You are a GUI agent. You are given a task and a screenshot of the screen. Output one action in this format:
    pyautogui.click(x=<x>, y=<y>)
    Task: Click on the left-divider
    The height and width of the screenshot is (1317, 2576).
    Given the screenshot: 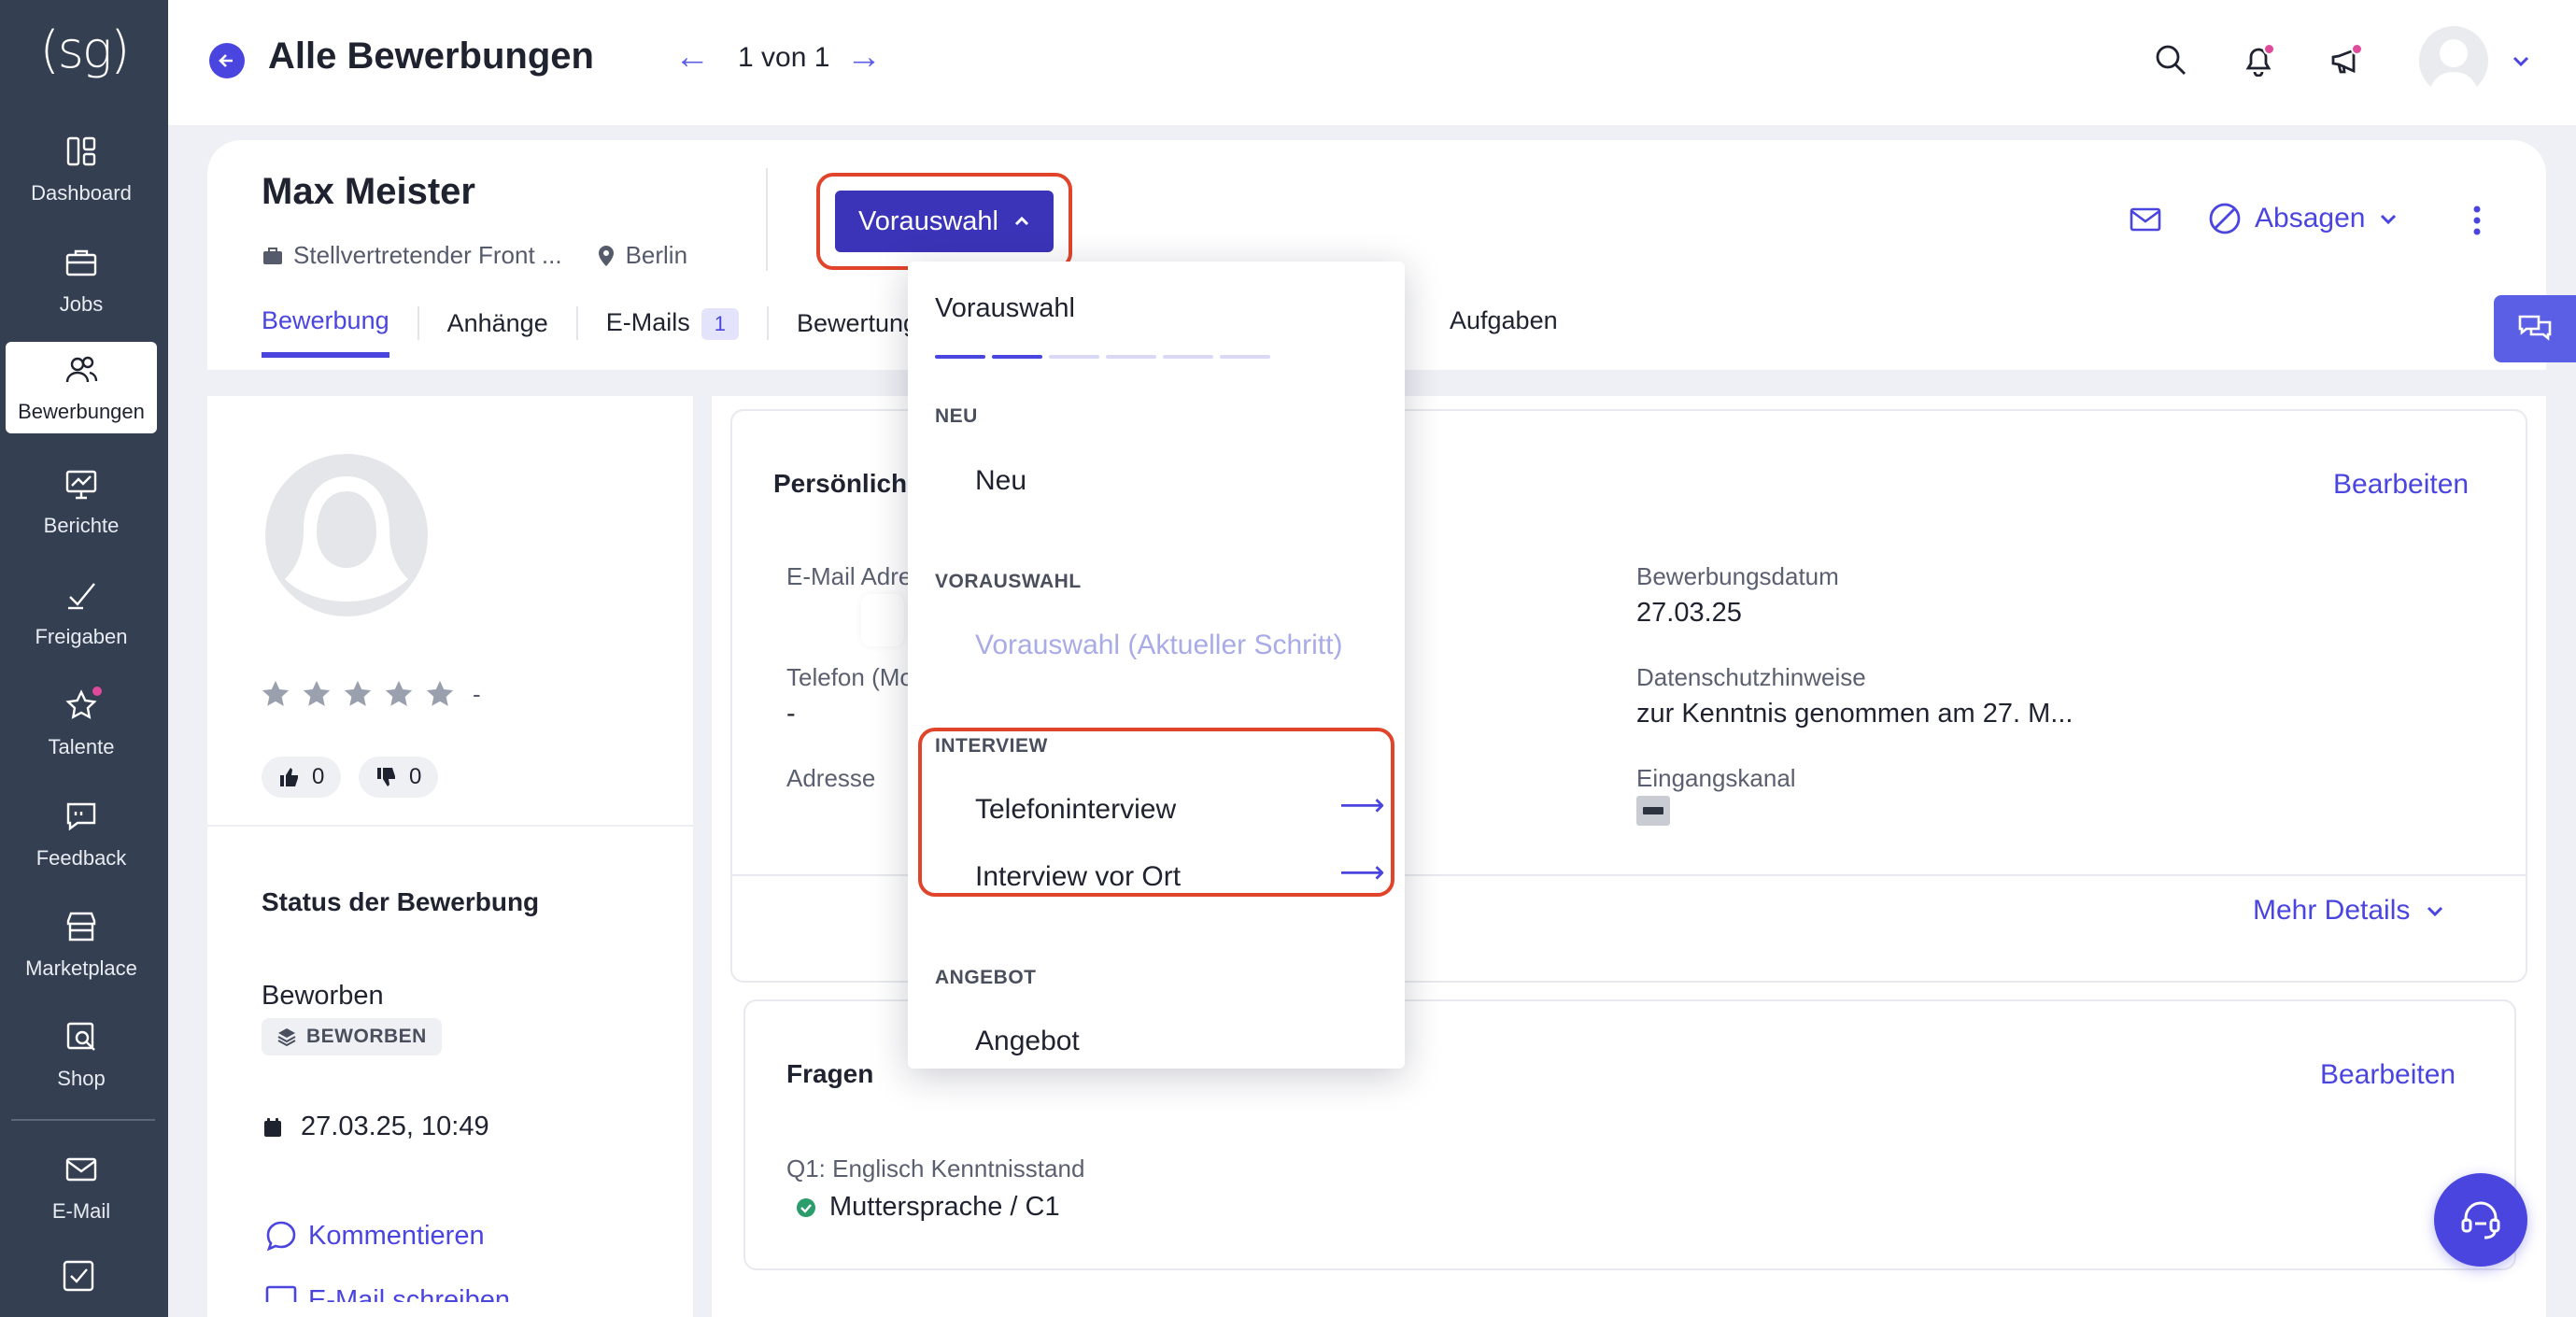 What is the action you would take?
    pyautogui.click(x=450, y=826)
    